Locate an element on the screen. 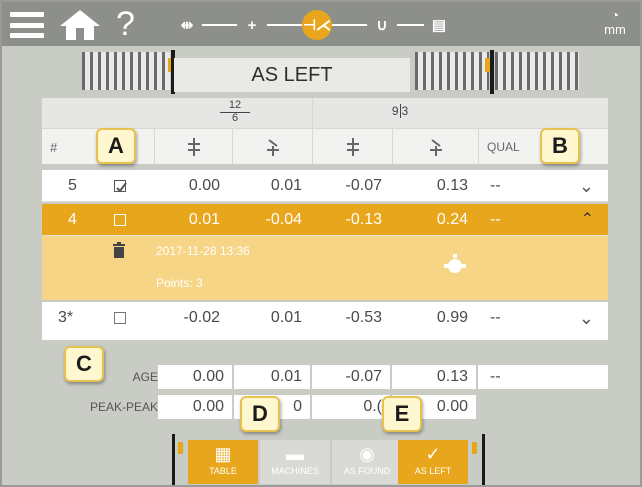 This screenshot has height=487, width=642. dimensions-icon: ⇹ is located at coordinates (187, 25).